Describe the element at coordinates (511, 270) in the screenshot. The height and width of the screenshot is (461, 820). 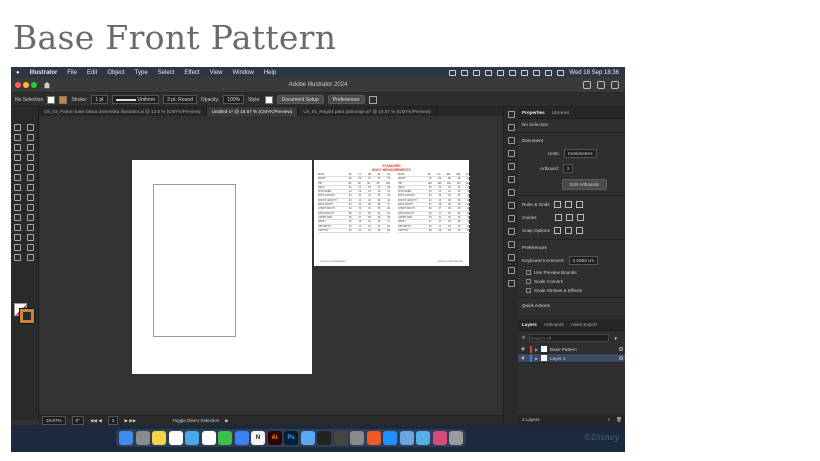
I see `align-panel-icon` at that location.